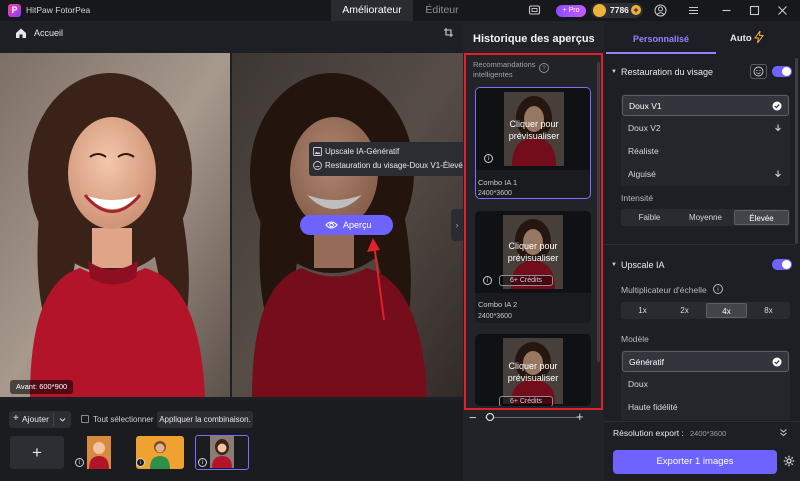  What do you see at coordinates (362, 151) in the screenshot?
I see `tooltip-line: Upscale IA-Génératif` at bounding box center [362, 151].